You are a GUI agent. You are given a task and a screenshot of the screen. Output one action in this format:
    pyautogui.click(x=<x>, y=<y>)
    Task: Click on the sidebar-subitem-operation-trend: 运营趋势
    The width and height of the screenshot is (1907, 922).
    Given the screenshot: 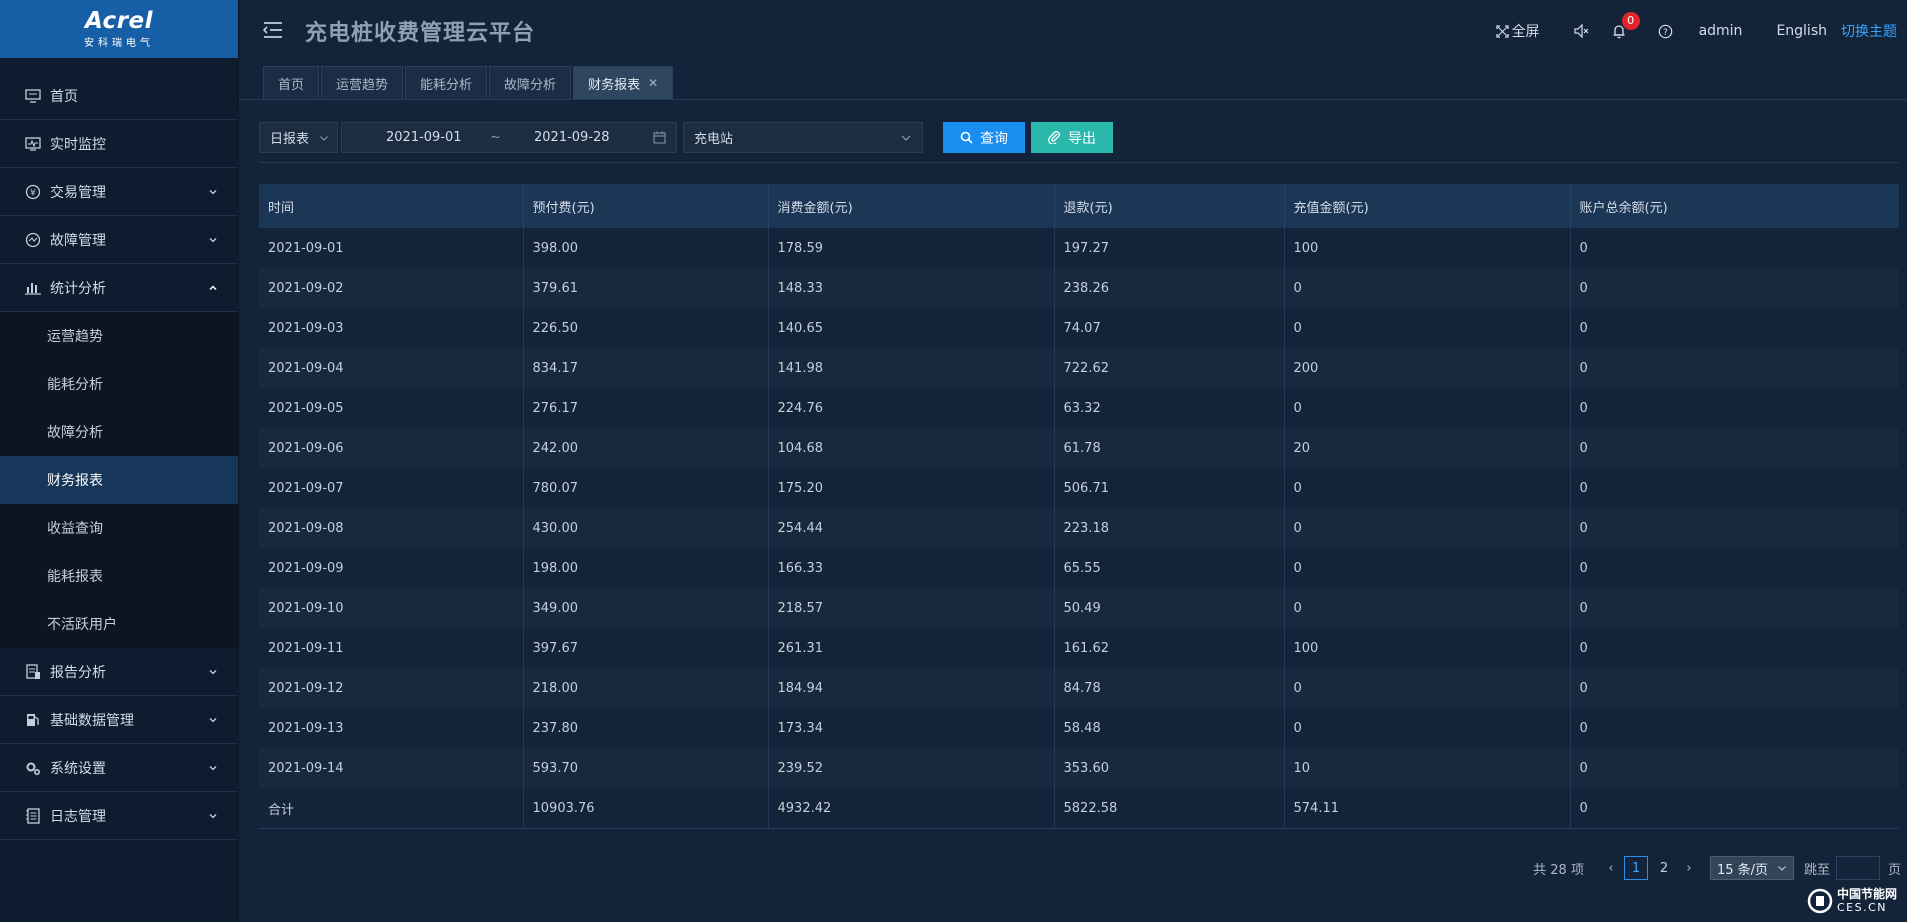 What is the action you would take?
    pyautogui.click(x=119, y=336)
    